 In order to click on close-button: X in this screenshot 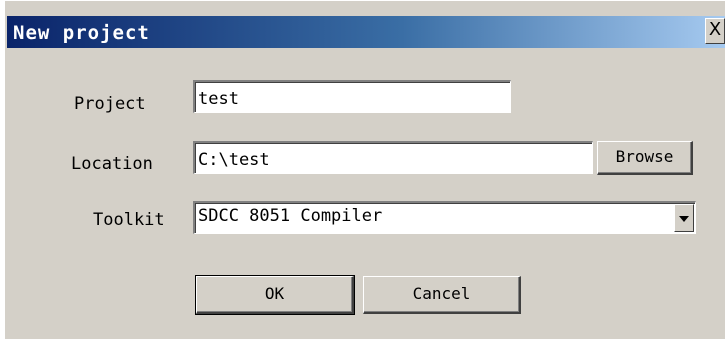, I will do `click(715, 31)`.